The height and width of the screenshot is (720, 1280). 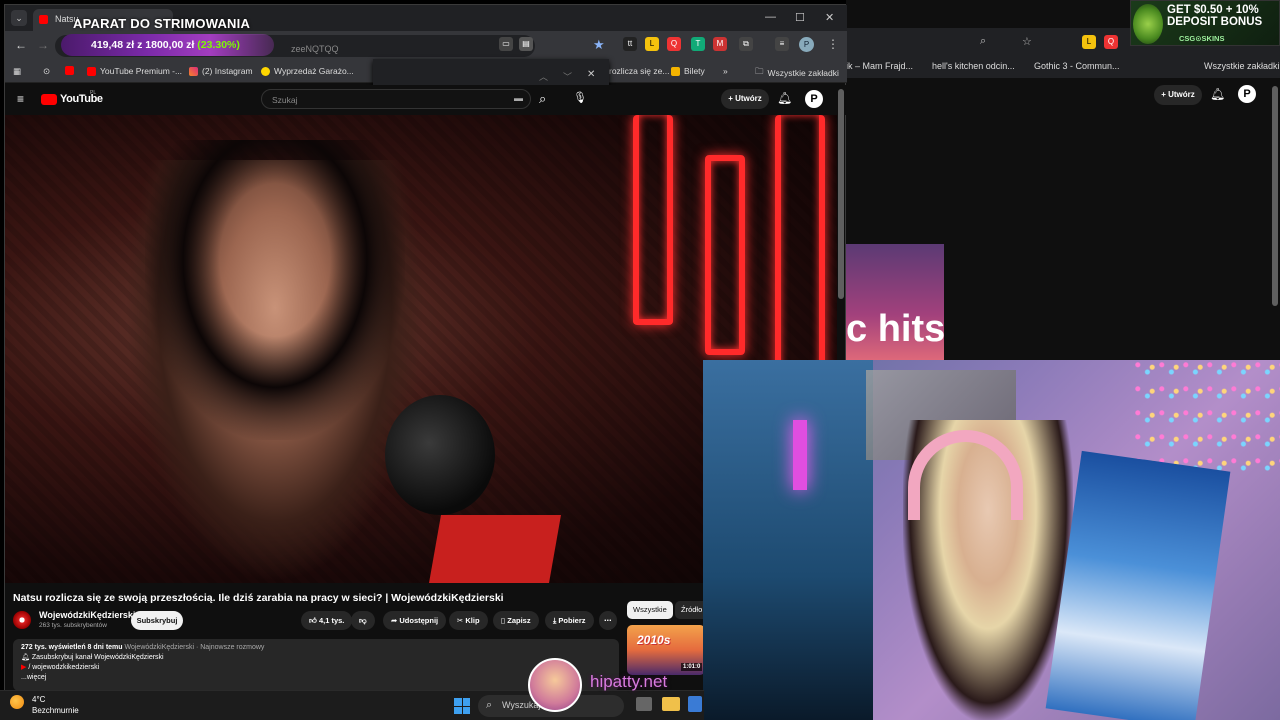 What do you see at coordinates (49, 99) in the screenshot?
I see `youtube-logo-icon` at bounding box center [49, 99].